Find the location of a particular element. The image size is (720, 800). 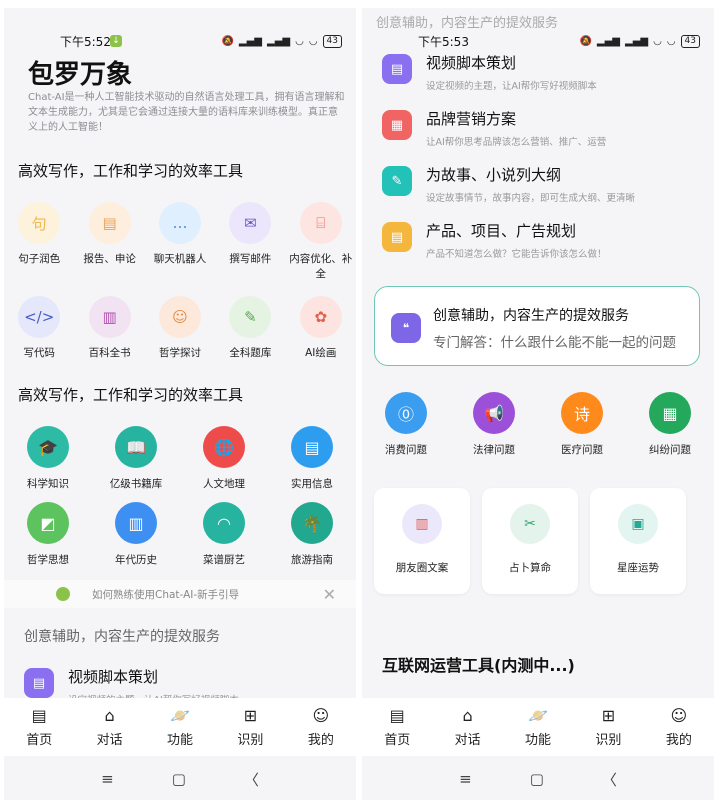

tool-label: AI绘画 is located at coordinates (321, 353).